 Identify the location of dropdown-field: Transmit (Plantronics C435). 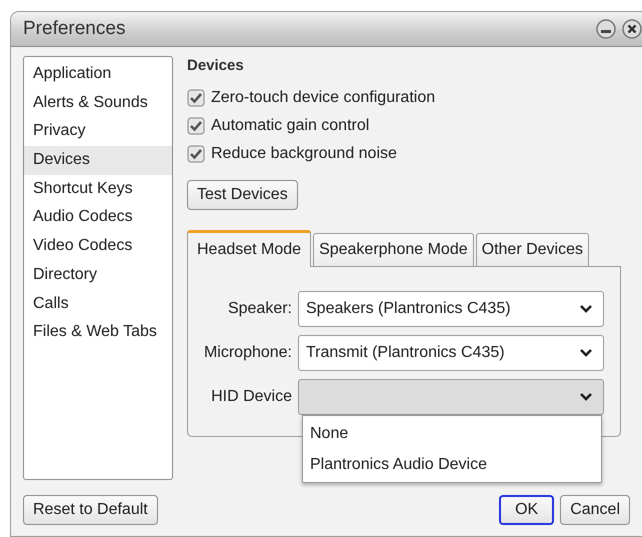
(451, 353).